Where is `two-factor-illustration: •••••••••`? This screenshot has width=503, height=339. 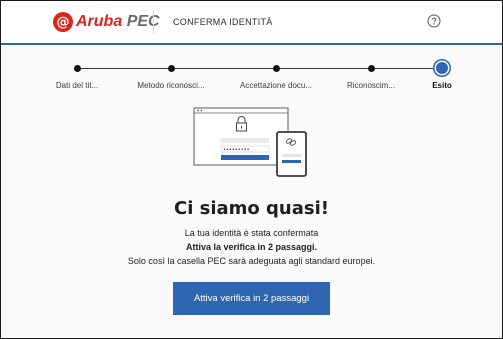 two-factor-illustration: ••••••••• is located at coordinates (250, 142).